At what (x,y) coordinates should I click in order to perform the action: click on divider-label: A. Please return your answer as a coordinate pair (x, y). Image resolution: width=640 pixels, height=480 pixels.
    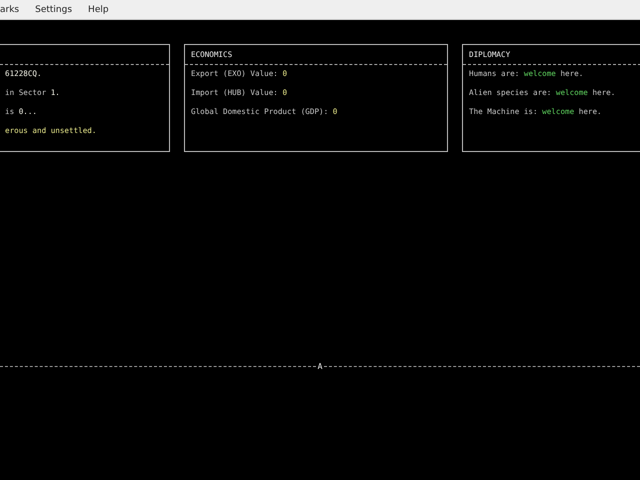
    Looking at the image, I should click on (320, 366).